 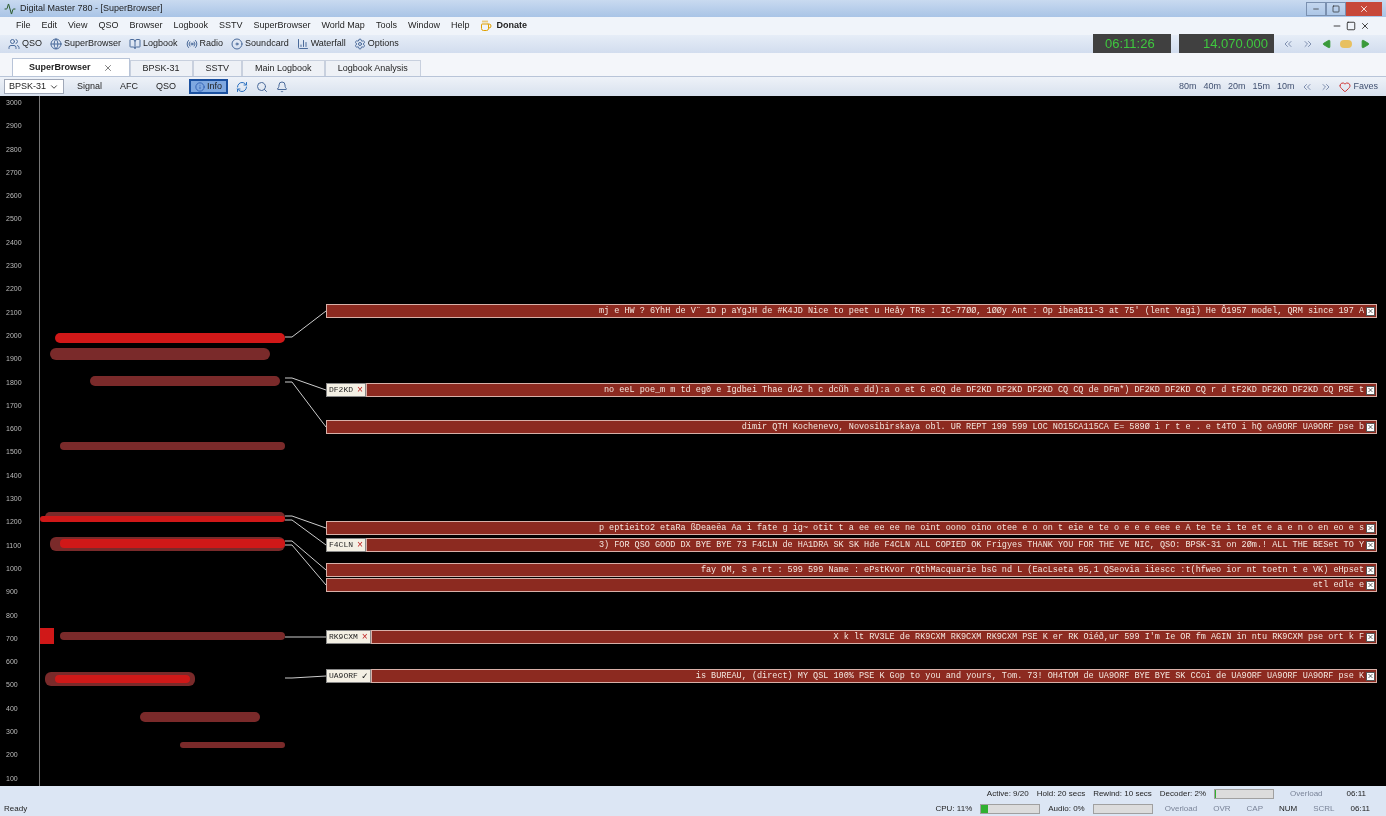 What do you see at coordinates (283, 68) in the screenshot?
I see `tab: Main Logbook` at bounding box center [283, 68].